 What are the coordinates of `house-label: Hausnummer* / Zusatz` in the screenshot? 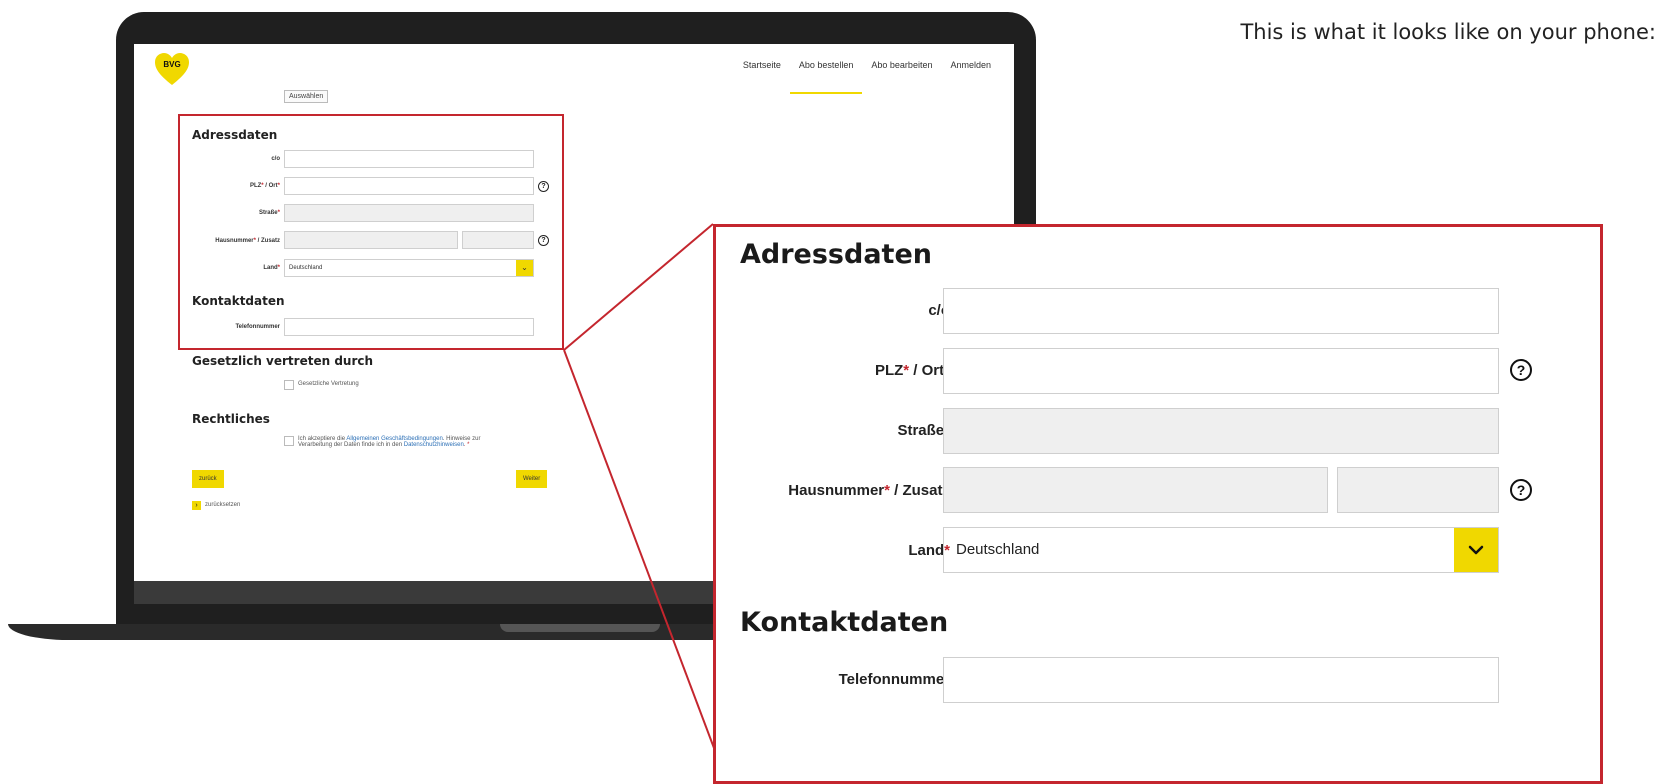 It's located at (869, 490).